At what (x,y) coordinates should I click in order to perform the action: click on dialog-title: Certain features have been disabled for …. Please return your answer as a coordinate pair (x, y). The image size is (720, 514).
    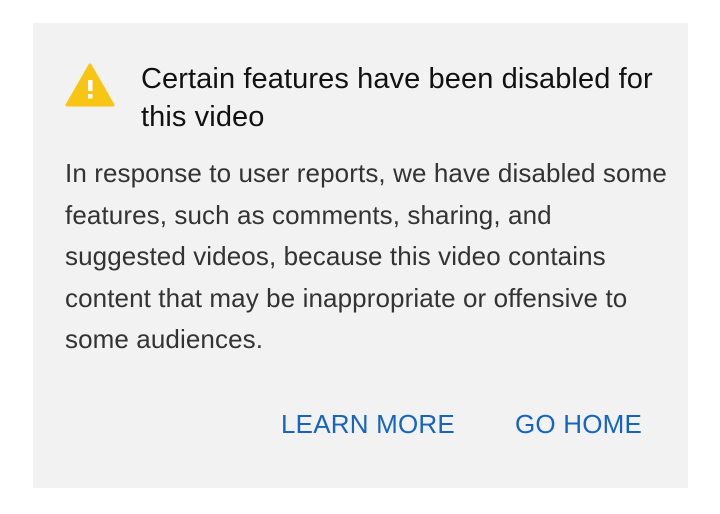
    Looking at the image, I should click on (397, 98).